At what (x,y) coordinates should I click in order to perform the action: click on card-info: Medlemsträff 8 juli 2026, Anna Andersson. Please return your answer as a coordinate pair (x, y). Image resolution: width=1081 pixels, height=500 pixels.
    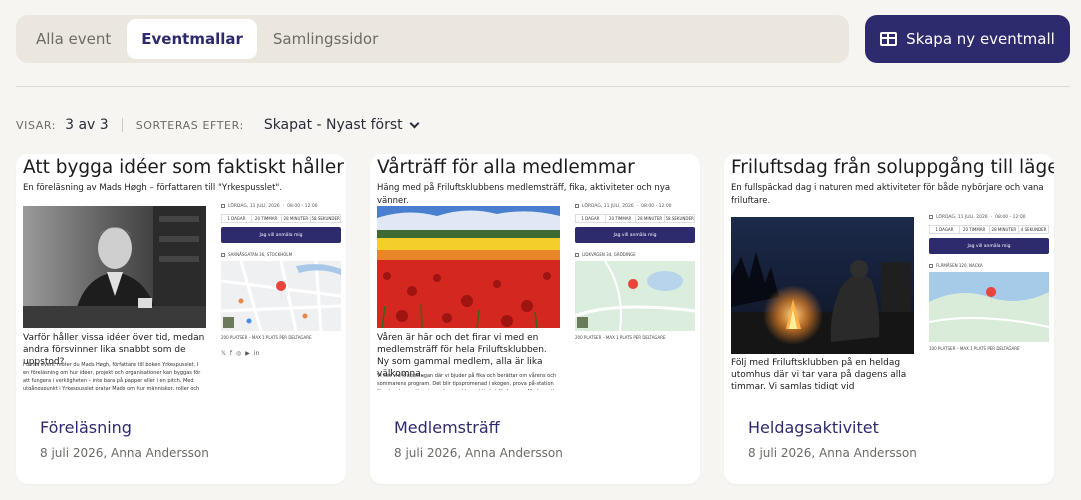
    Looking at the image, I should click on (535, 437).